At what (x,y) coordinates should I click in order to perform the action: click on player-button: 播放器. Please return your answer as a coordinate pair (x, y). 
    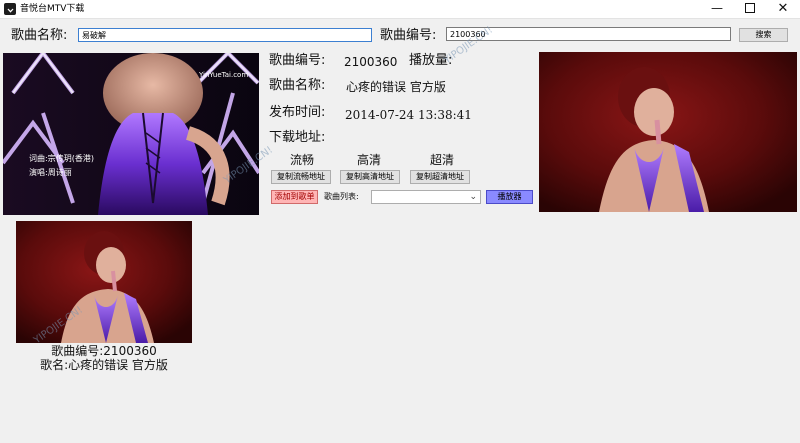
    Looking at the image, I should click on (509, 197).